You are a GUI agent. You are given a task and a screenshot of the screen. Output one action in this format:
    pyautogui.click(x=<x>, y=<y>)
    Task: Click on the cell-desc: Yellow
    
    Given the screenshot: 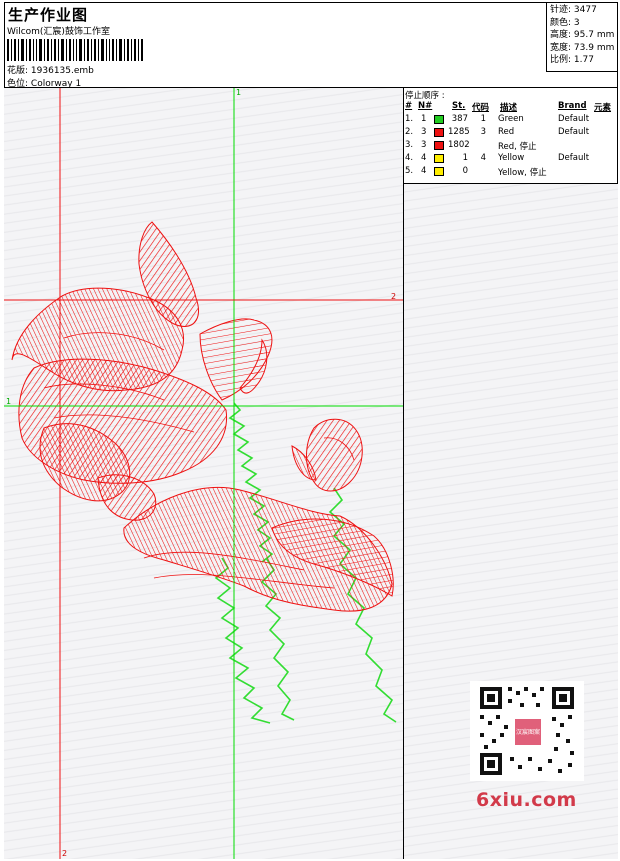 What is the action you would take?
    pyautogui.click(x=511, y=158)
    